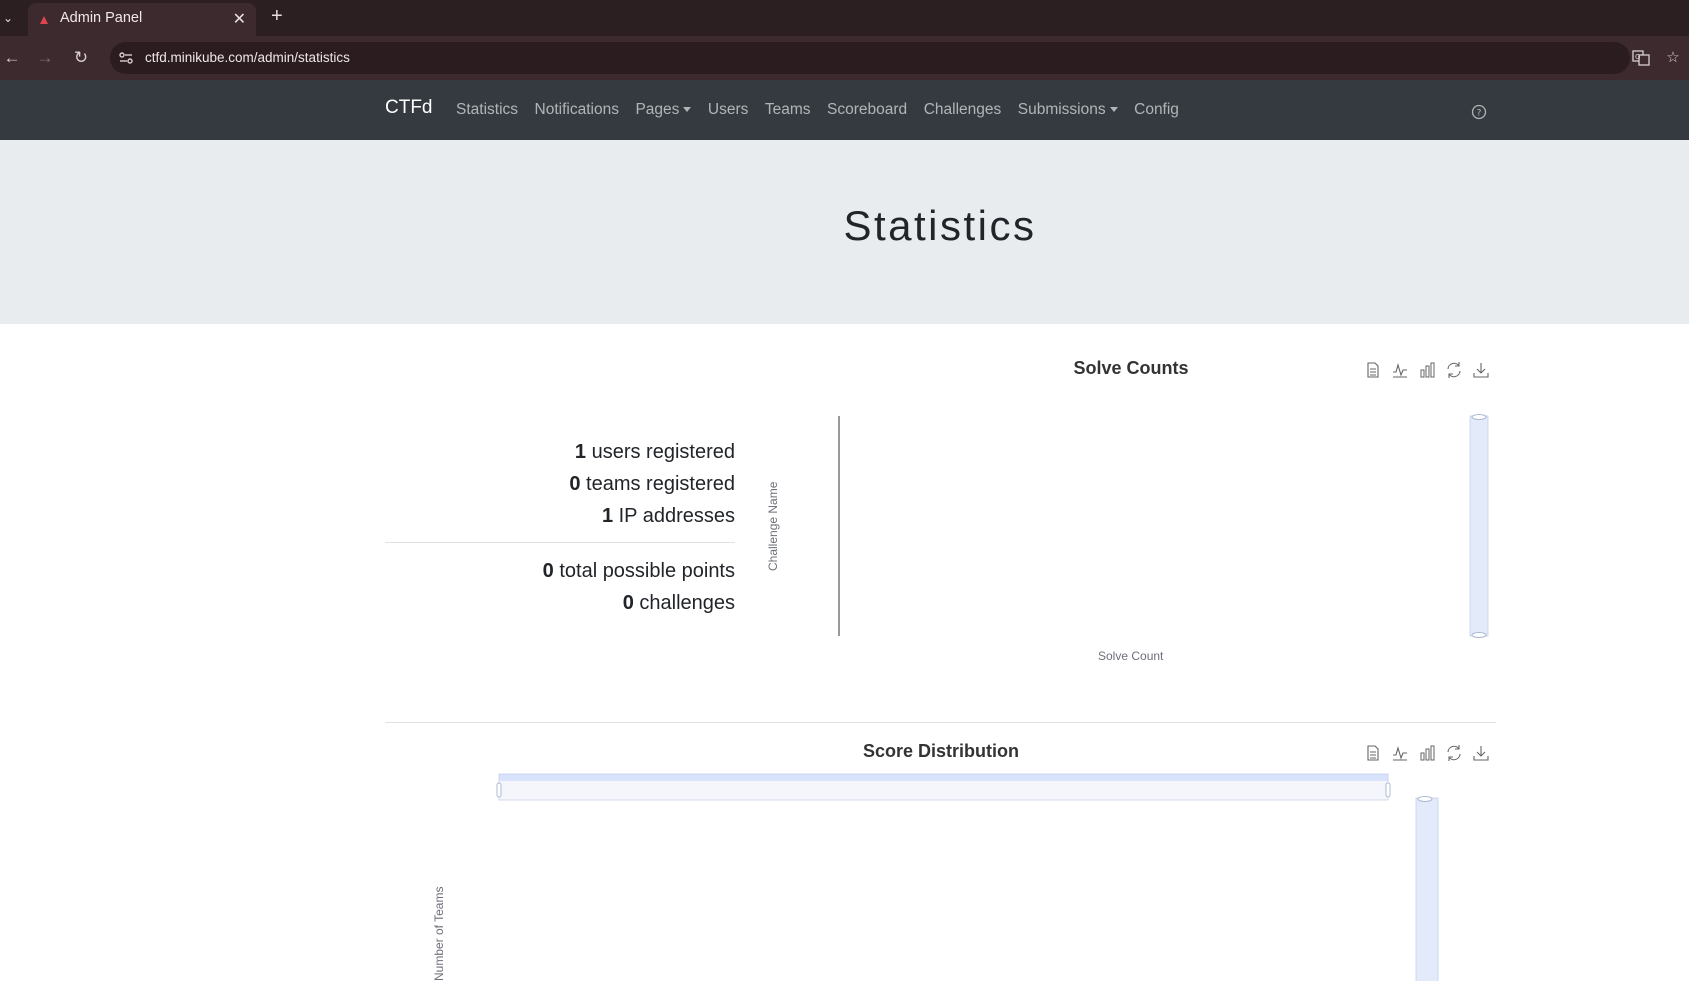  What do you see at coordinates (560, 542) in the screenshot?
I see `stats-divider` at bounding box center [560, 542].